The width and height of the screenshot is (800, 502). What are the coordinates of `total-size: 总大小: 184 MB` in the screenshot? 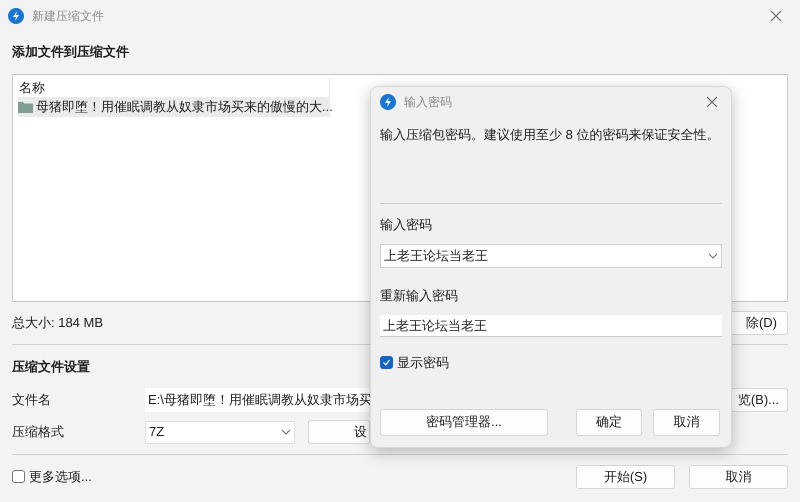 It's located at (58, 323).